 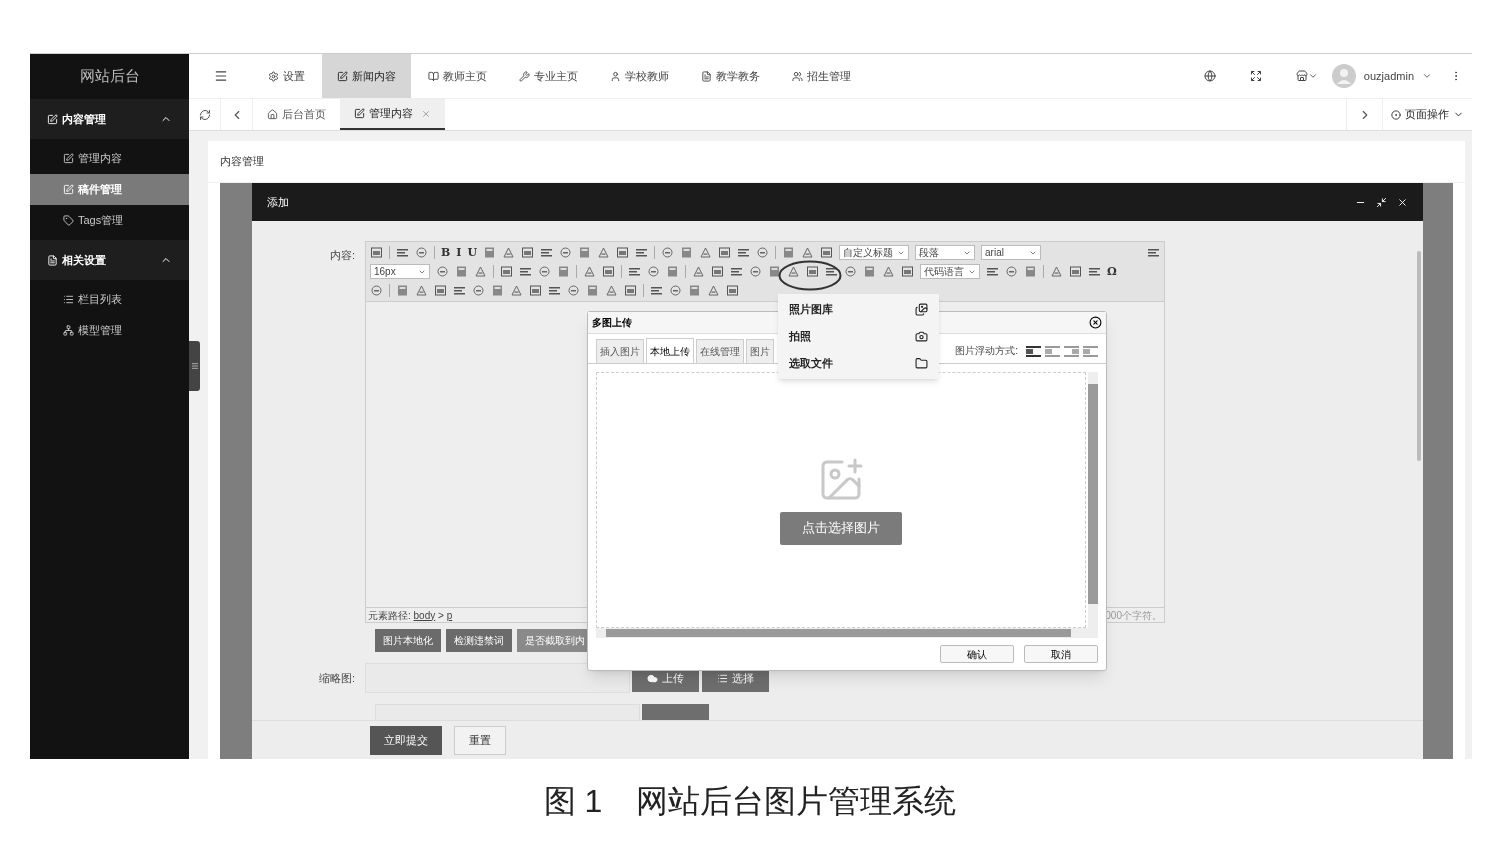 I want to click on menu-icon, so click(x=221, y=76).